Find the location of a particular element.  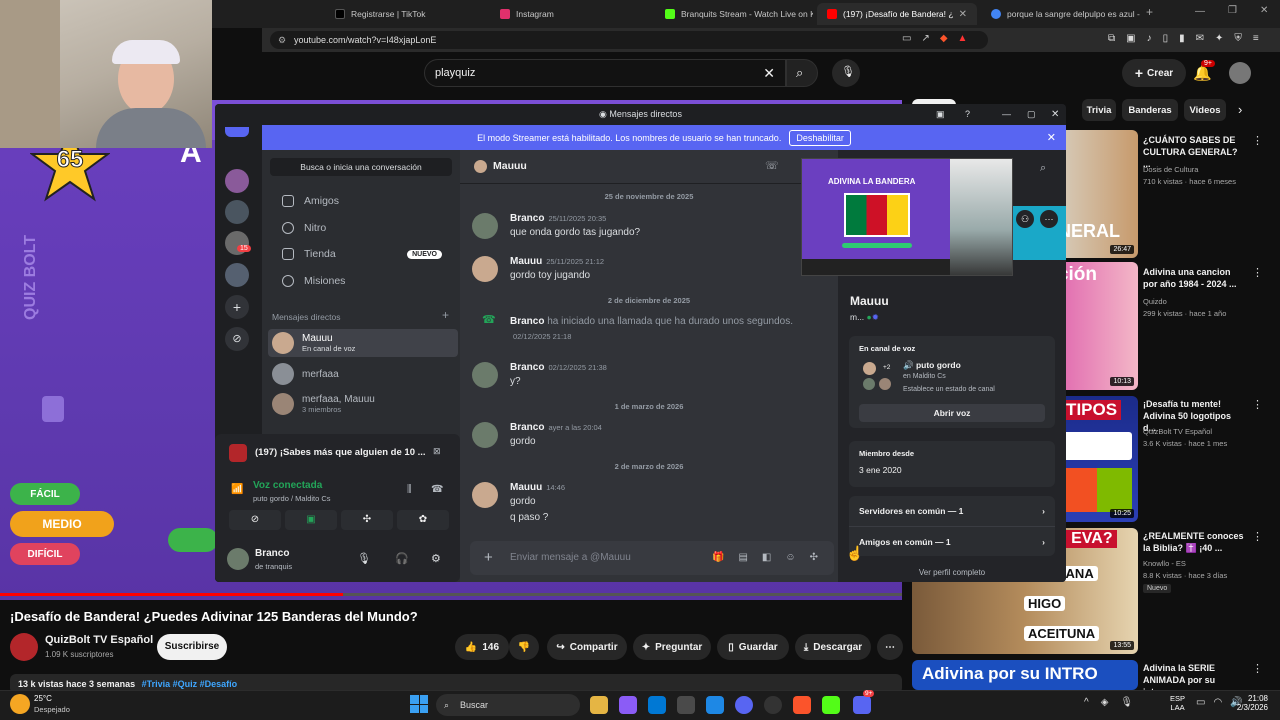

subscribe-button: Suscribirse is located at coordinates (192, 647).